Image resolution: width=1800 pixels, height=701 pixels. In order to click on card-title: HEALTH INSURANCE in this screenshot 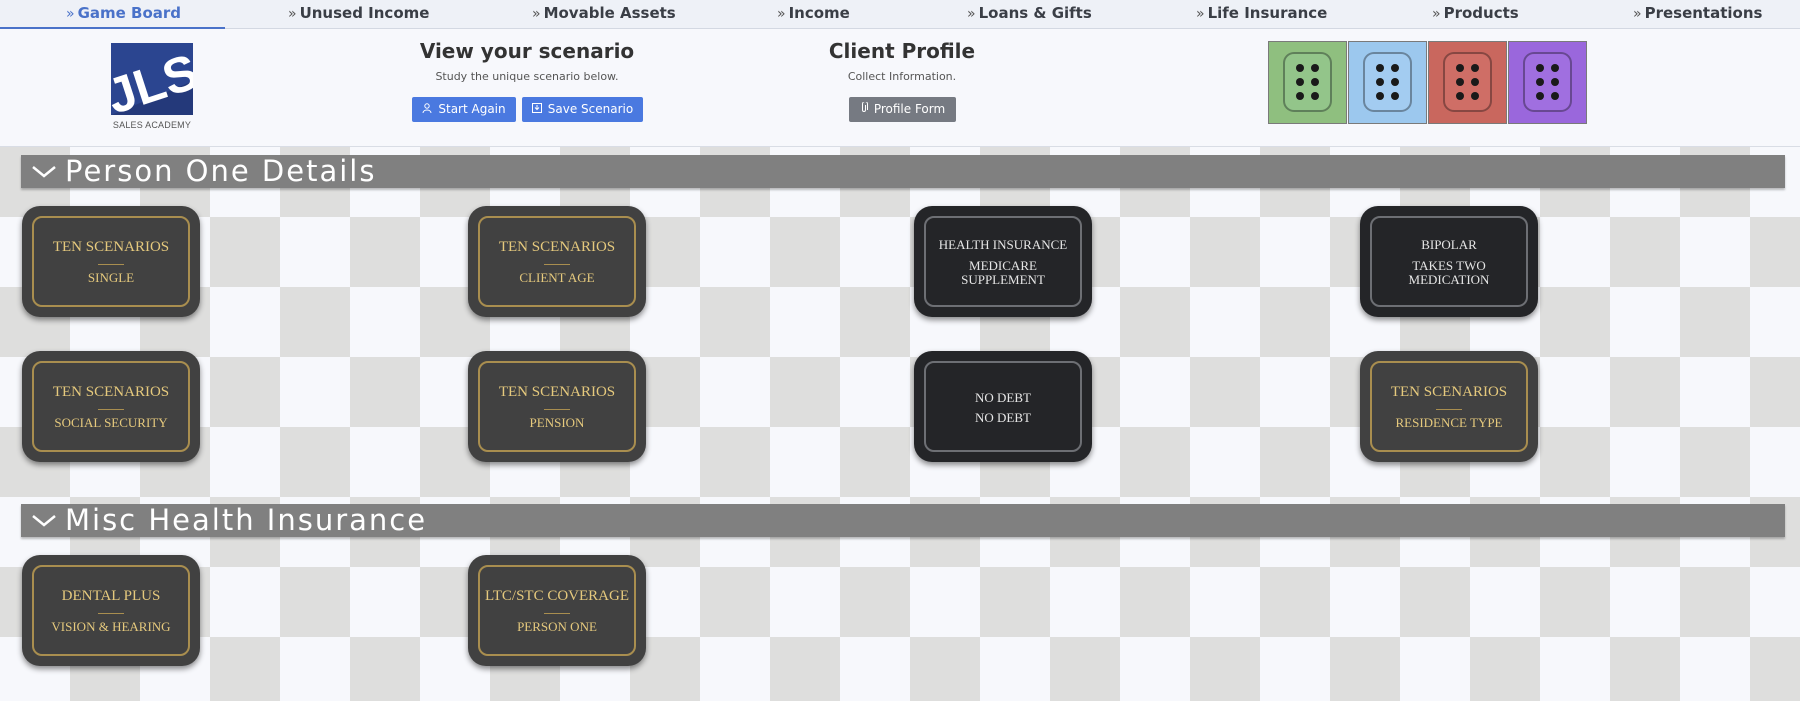, I will do `click(1003, 244)`.